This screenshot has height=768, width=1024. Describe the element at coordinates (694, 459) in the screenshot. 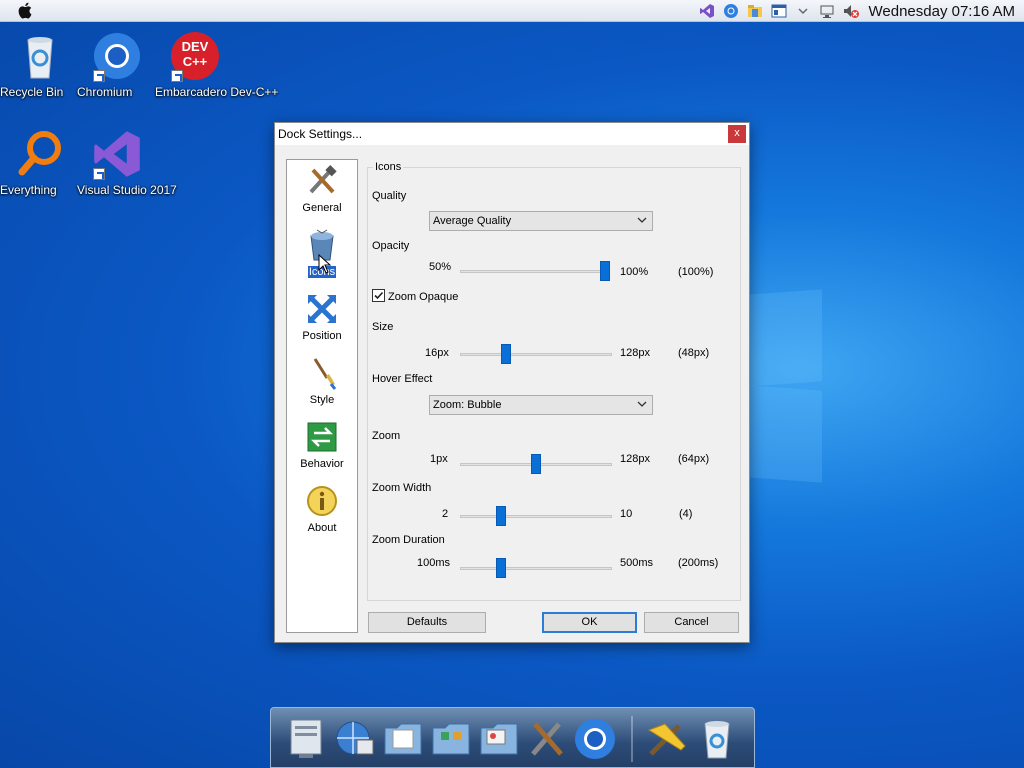

I see `zoom-current-value: (64px)` at that location.